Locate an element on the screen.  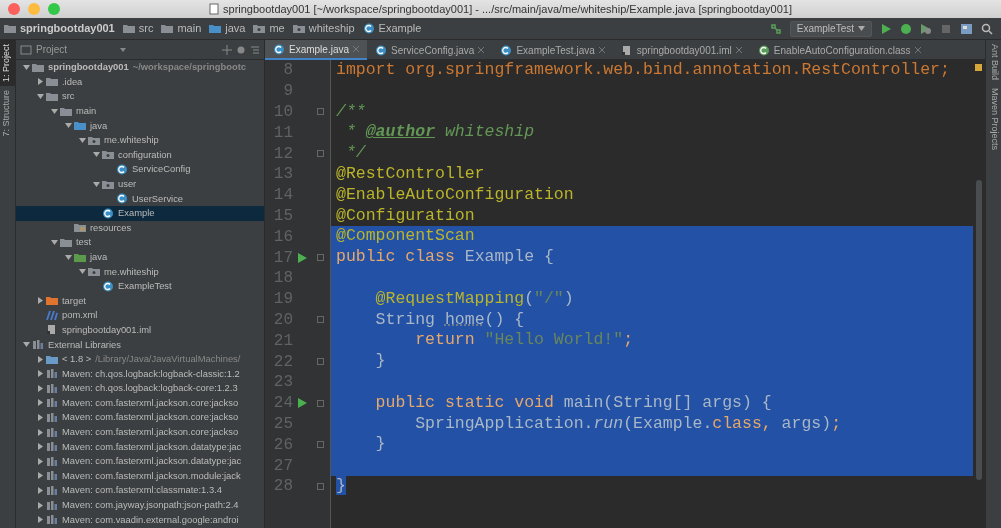
dropdown-icon is located at coordinates (123, 49).